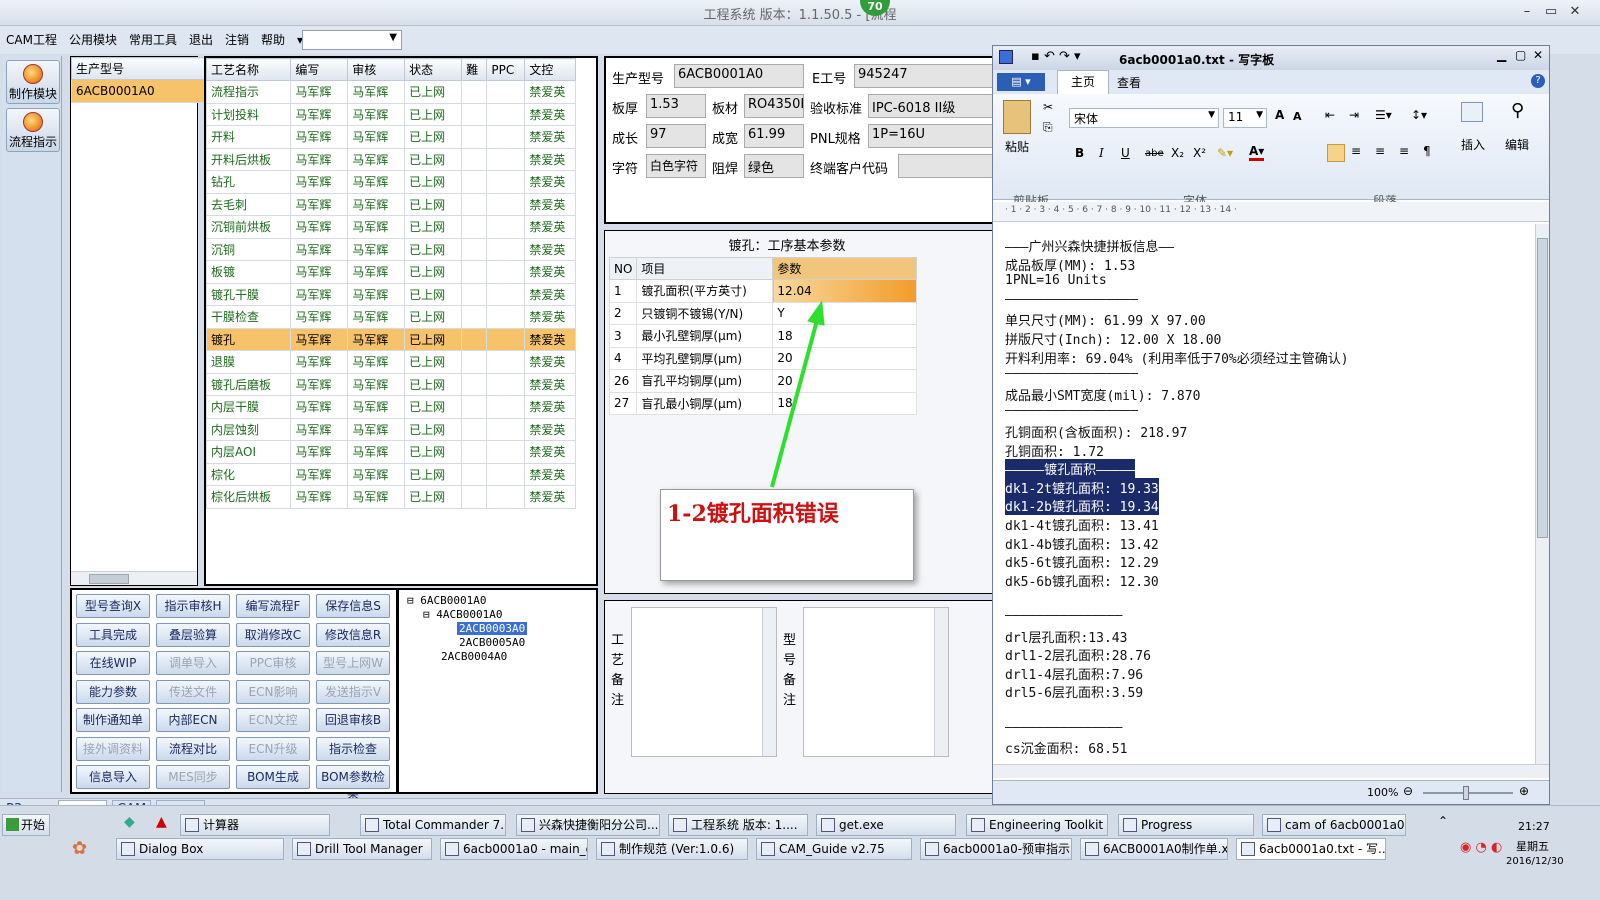 Image resolution: width=1600 pixels, height=900 pixels. I want to click on menu-tools: 常用工具, so click(153, 40).